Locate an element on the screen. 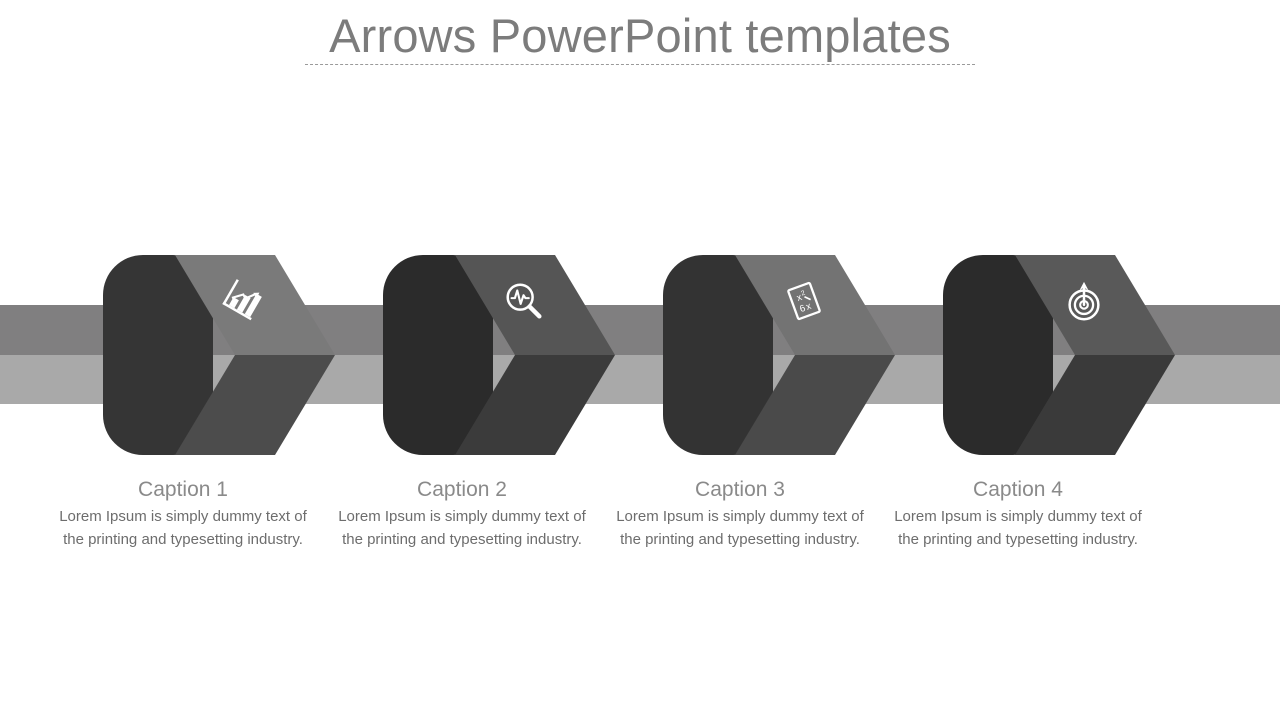 The image size is (1280, 720). magnifier-pulse-icon is located at coordinates (524, 301).